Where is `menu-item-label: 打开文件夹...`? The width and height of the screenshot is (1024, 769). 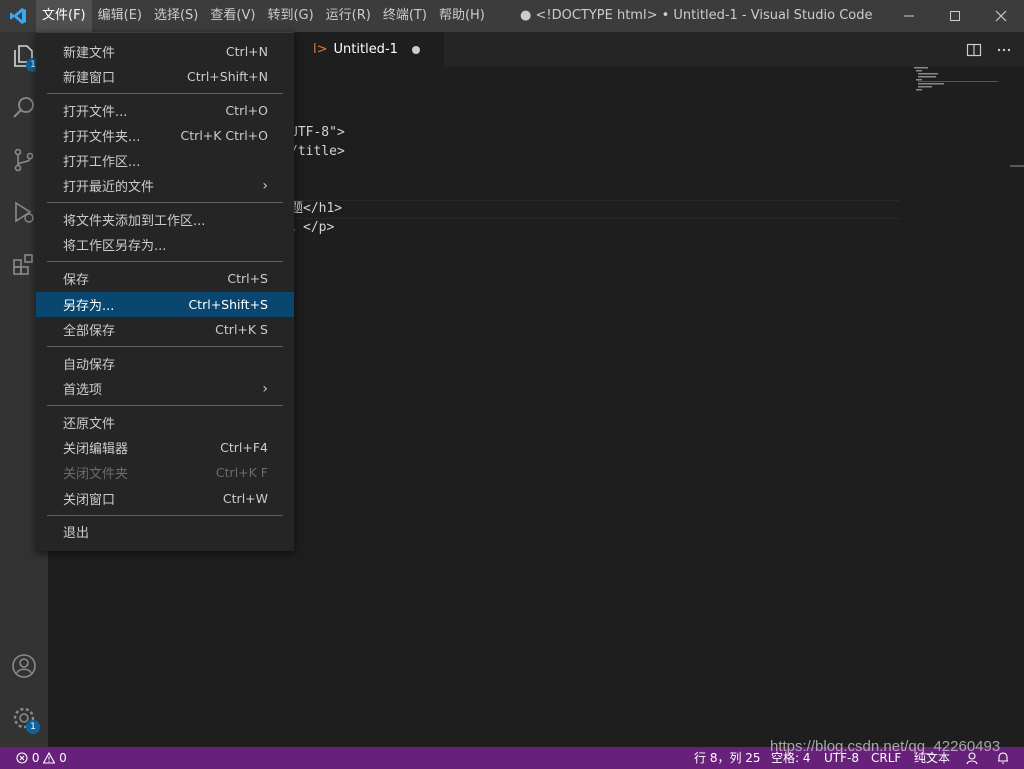
menu-item-label: 打开文件夹... is located at coordinates (102, 137).